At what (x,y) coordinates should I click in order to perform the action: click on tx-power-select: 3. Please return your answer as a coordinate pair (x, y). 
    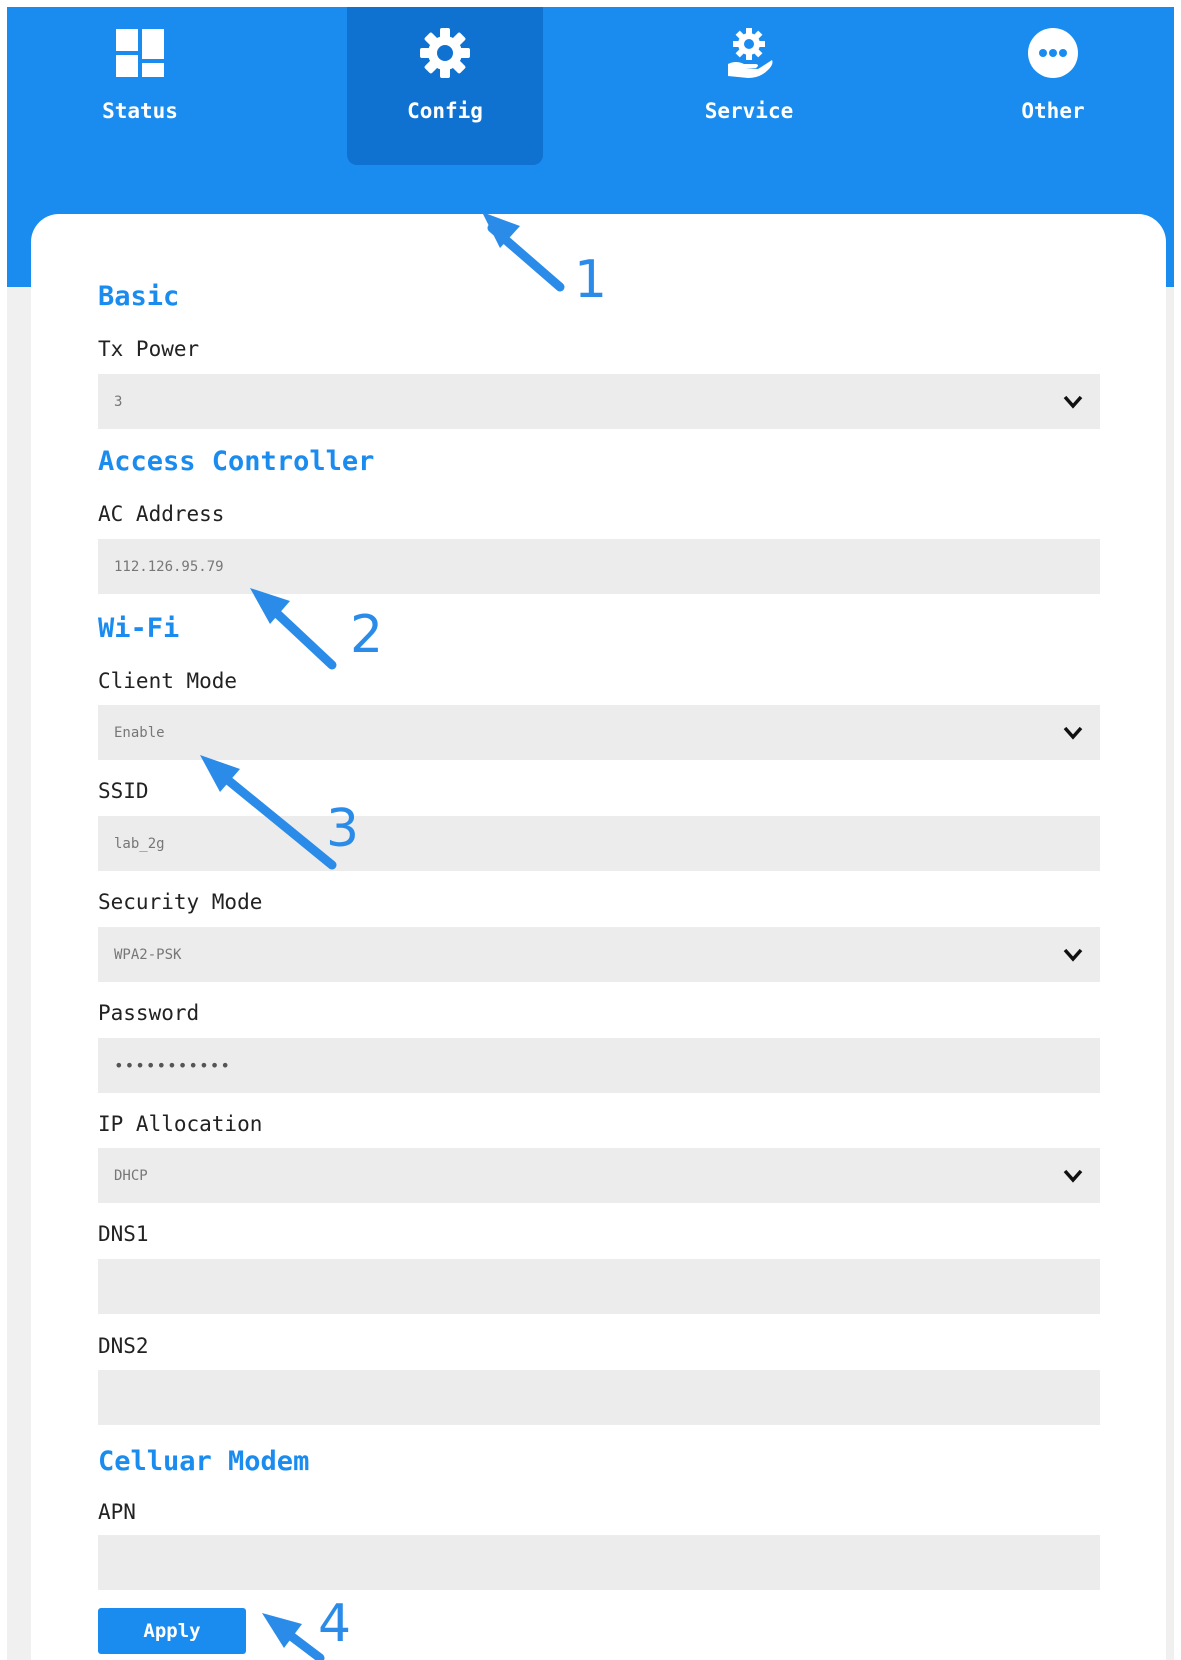
    Looking at the image, I should click on (599, 401).